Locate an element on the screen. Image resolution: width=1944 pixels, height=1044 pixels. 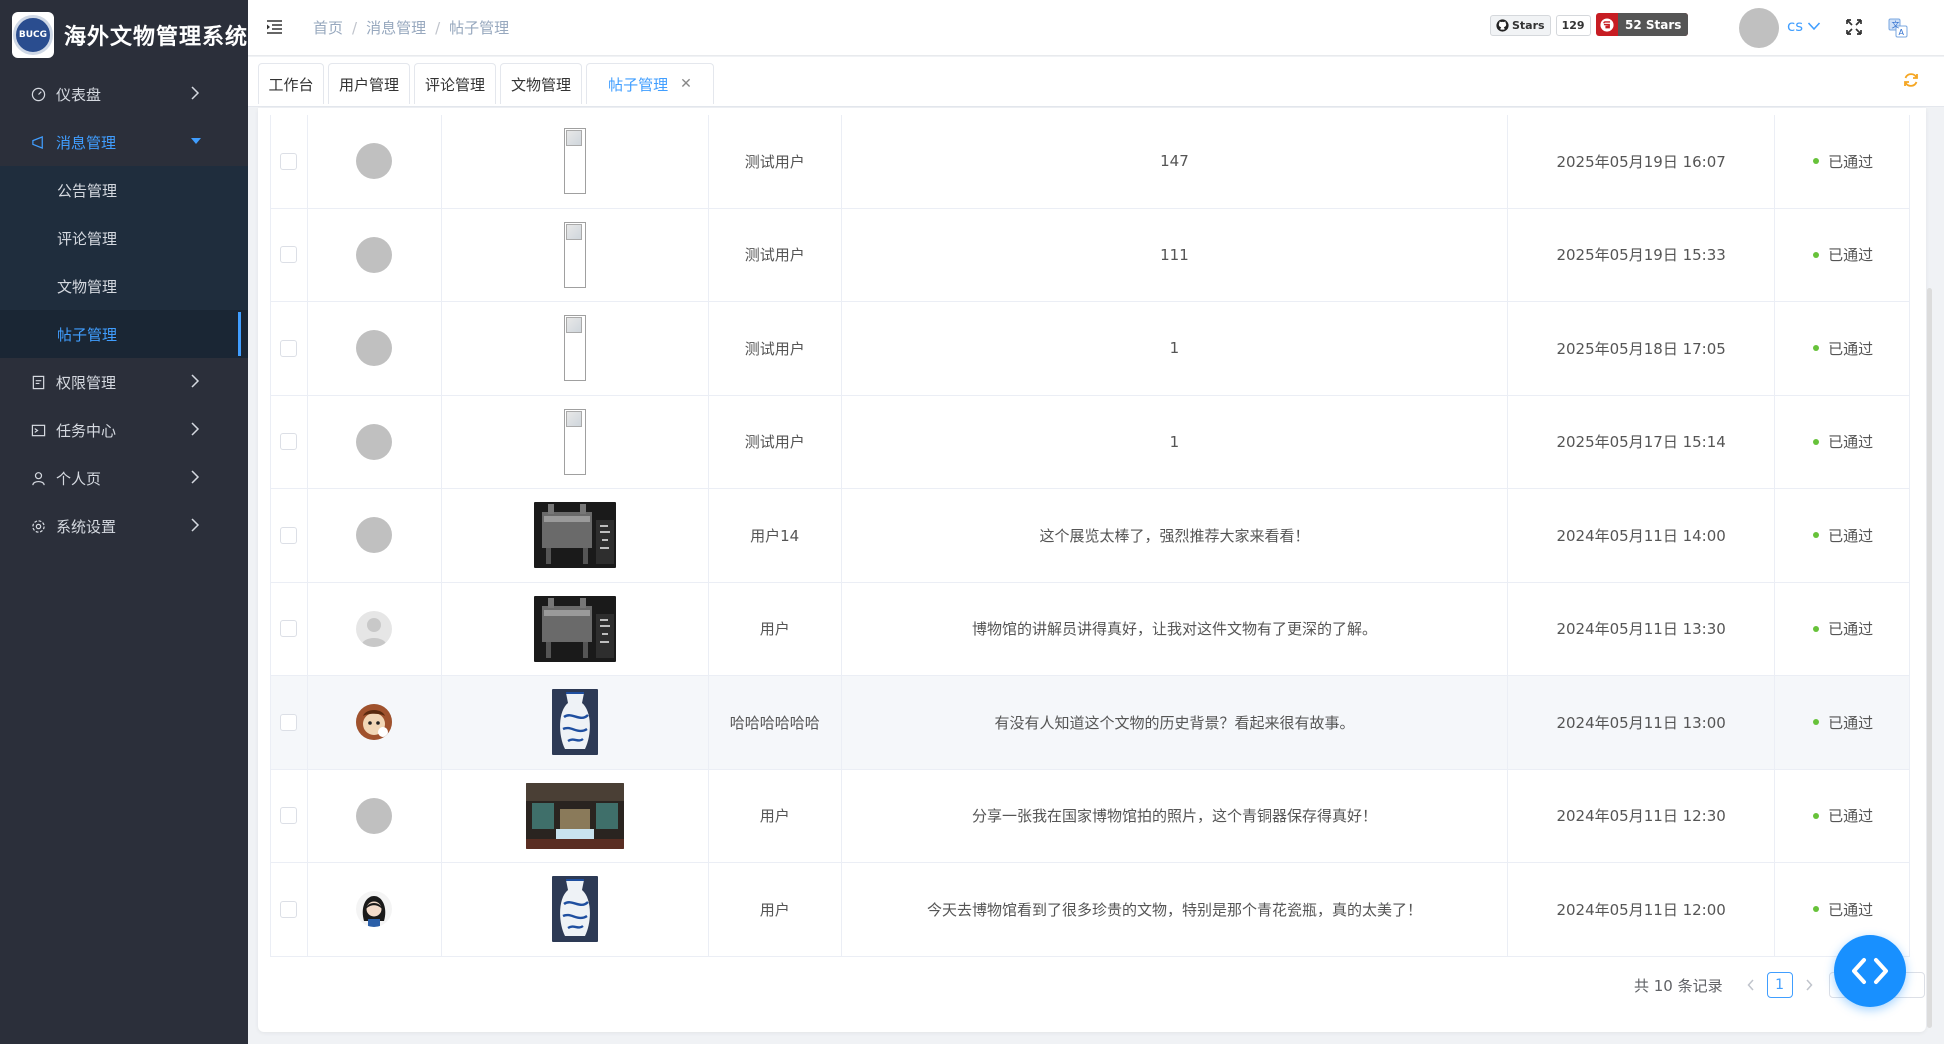
fullscreen-icon is located at coordinates (1854, 29).